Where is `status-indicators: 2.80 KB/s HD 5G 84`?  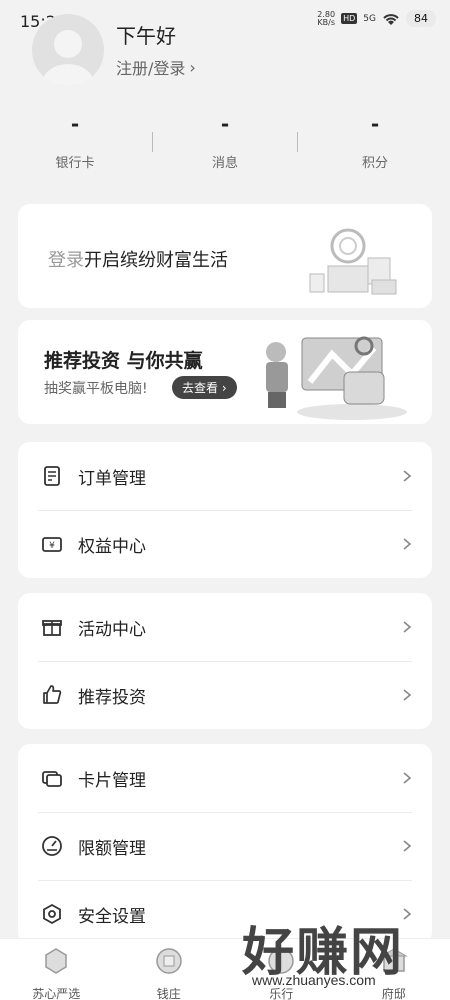
status-indicators: 2.80 KB/s HD 5G 84 is located at coordinates (376, 18).